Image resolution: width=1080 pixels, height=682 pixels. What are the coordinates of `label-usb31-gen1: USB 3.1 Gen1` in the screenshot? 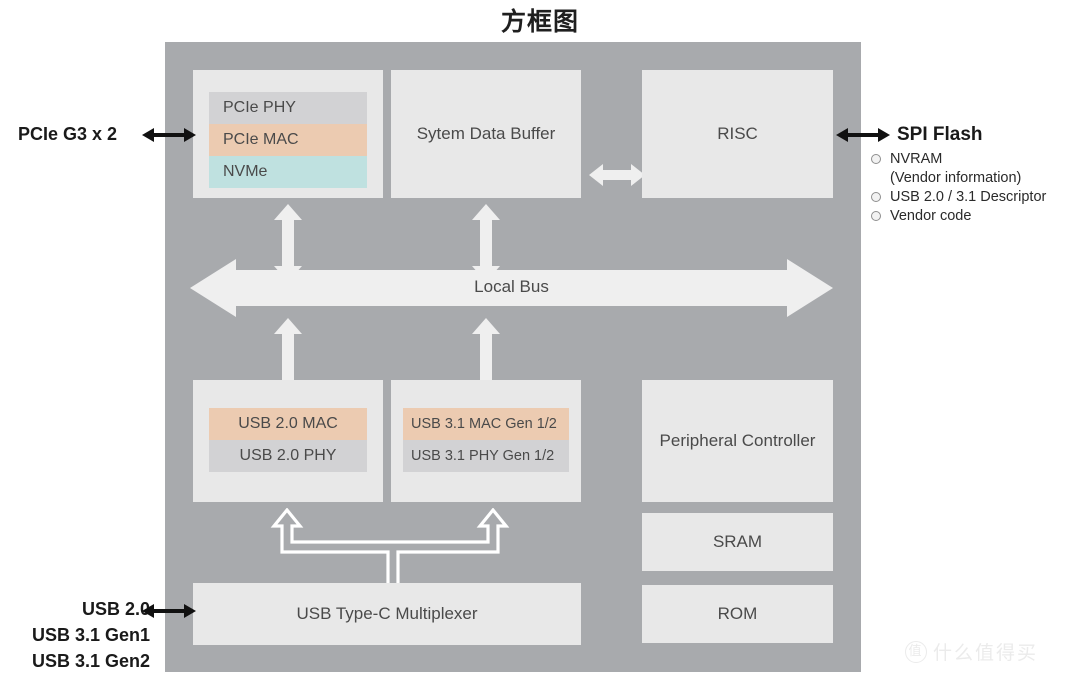 It's located at (90, 635).